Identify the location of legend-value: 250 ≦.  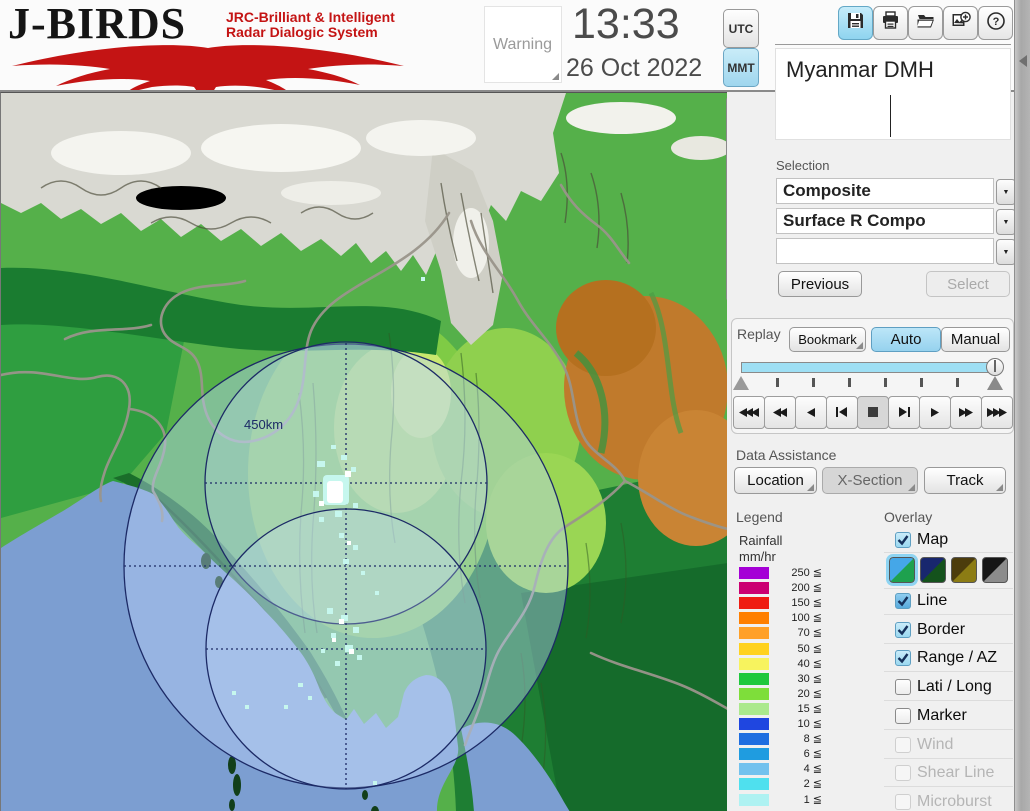
(806, 573).